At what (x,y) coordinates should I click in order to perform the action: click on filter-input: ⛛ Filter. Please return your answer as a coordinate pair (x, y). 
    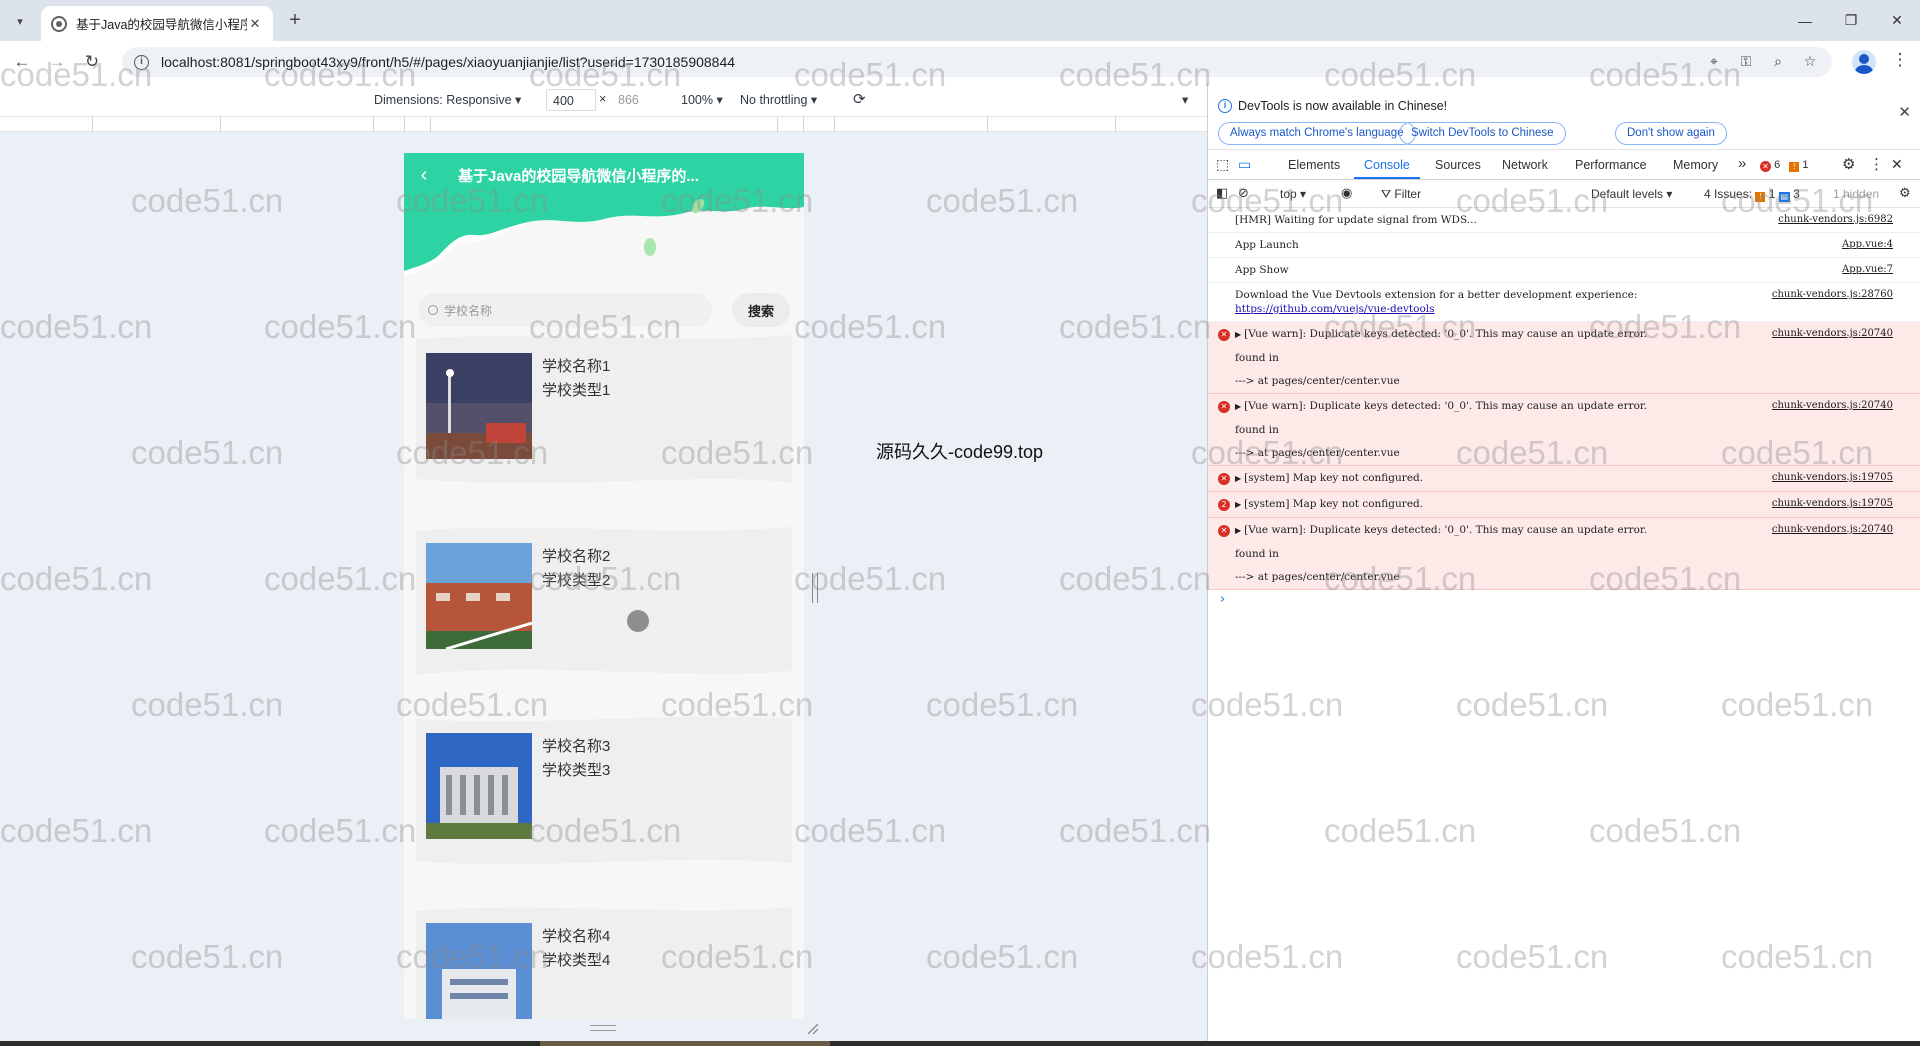
    Looking at the image, I should click on (1401, 194).